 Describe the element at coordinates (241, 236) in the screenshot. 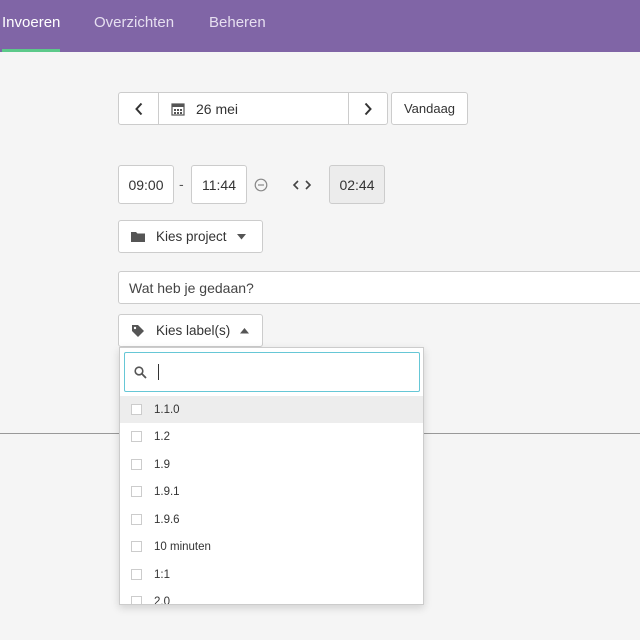

I see `caret-down-icon` at that location.